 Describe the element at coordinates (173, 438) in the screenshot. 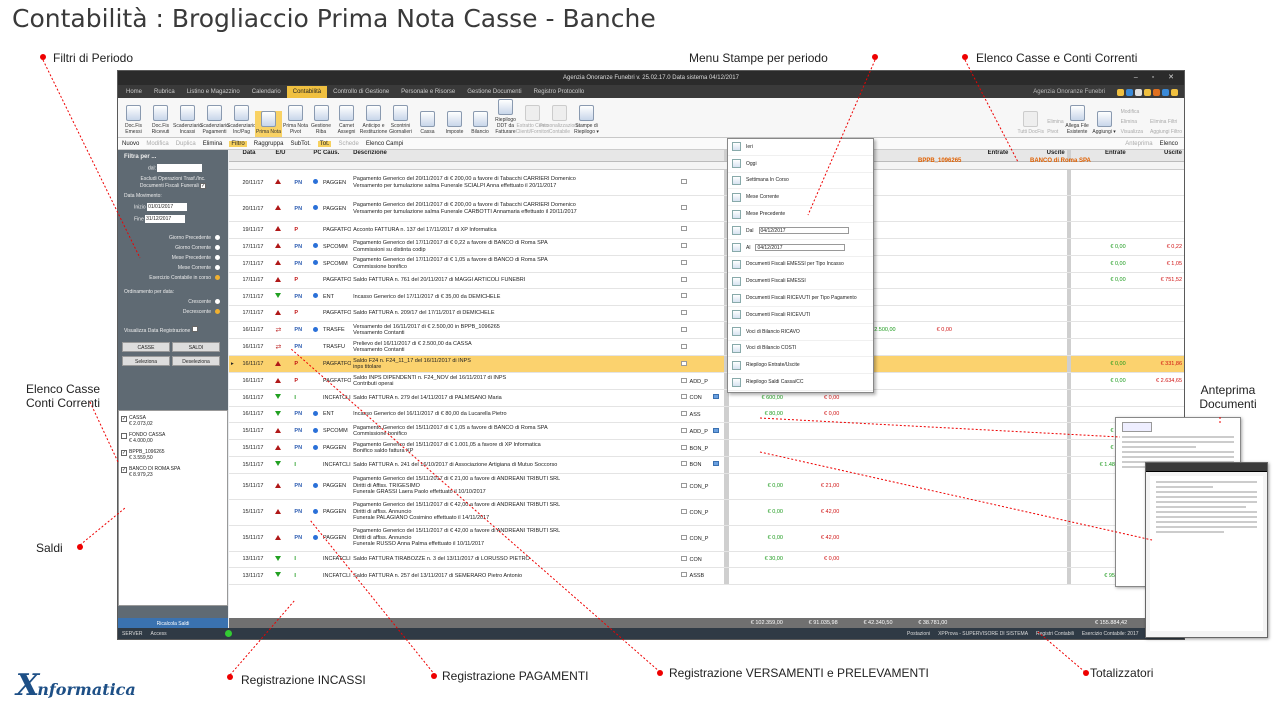

I see `account-item: FONDO CASSA € 4.000,00` at that location.